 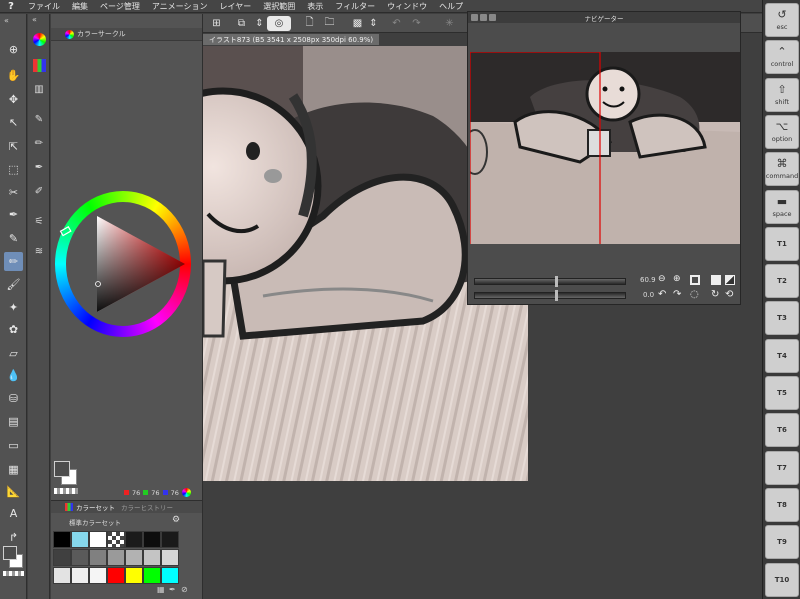 What do you see at coordinates (39, 65) in the screenshot?
I see `color-set-tab-icon` at bounding box center [39, 65].